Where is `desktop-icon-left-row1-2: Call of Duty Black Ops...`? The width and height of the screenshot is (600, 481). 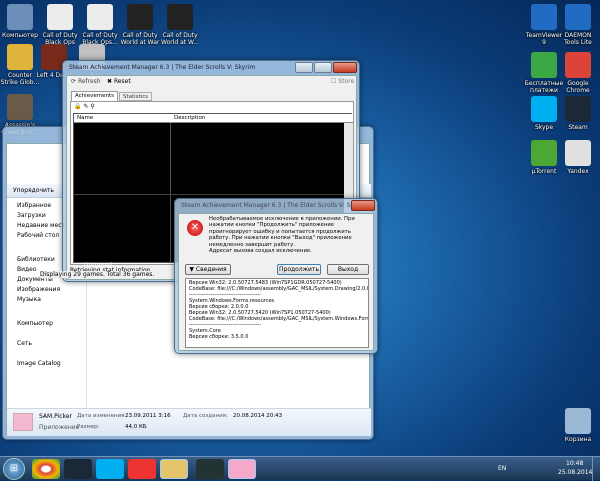
desktop-icon-left-row1-2: Call of Duty Black Ops... is located at coordinates (100, 25).